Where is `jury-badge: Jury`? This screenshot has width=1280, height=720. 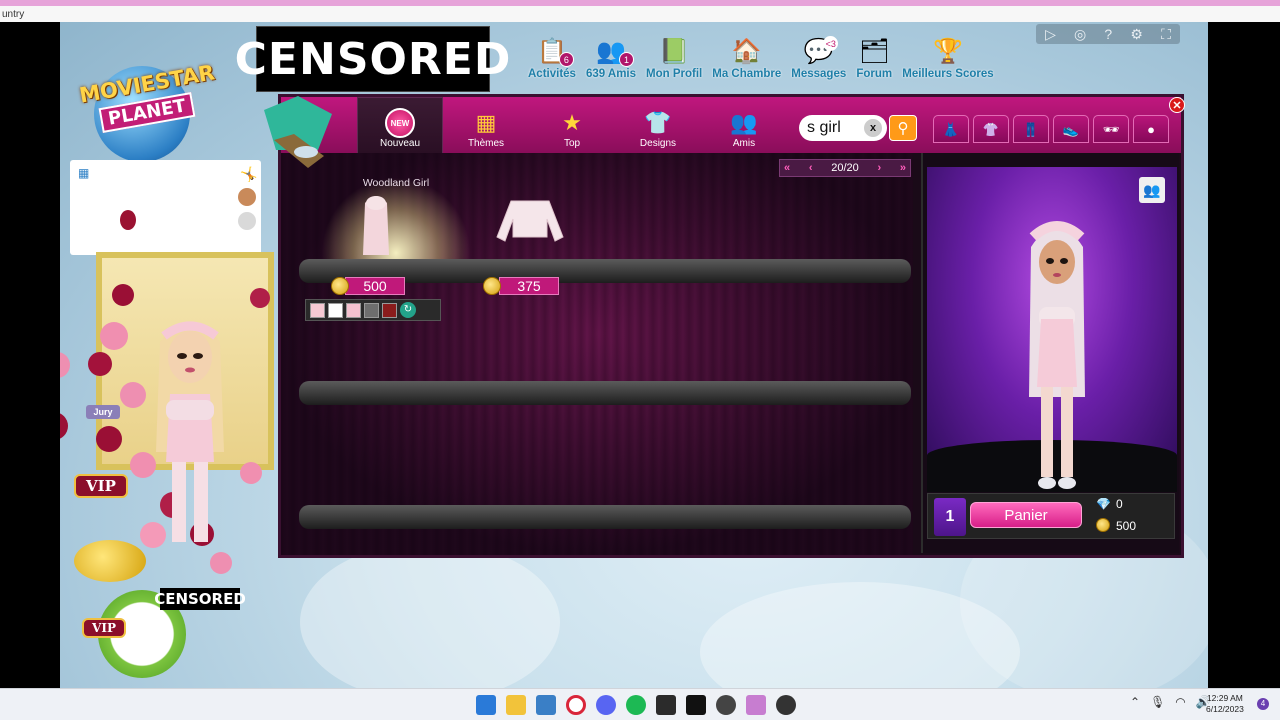 jury-badge: Jury is located at coordinates (103, 412).